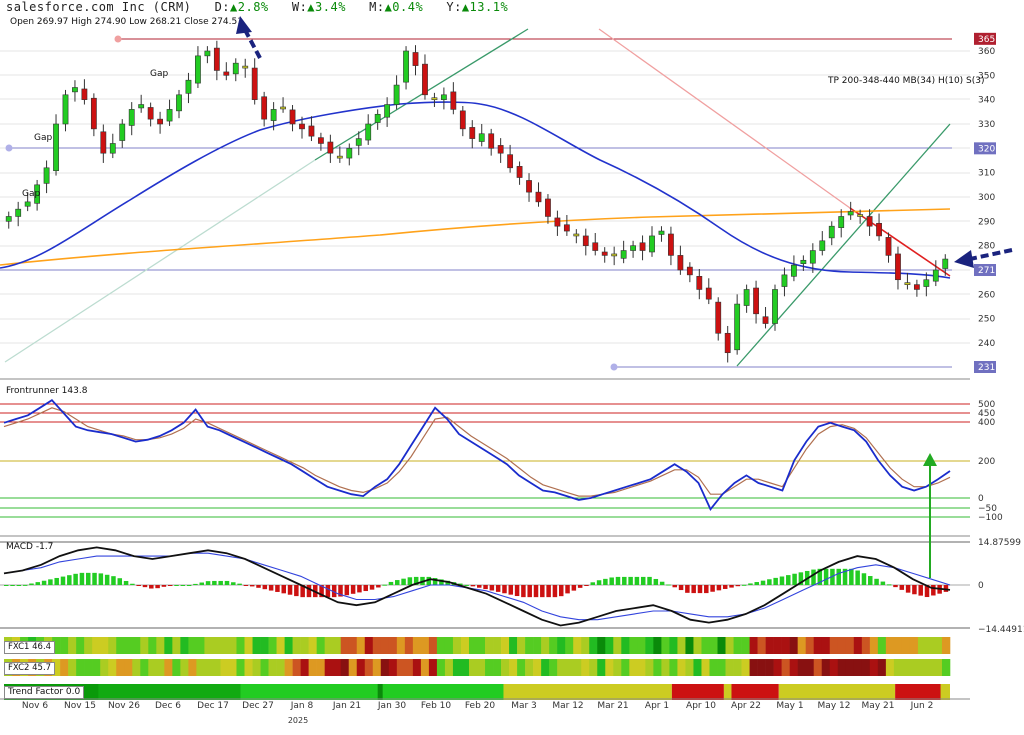 The height and width of the screenshot is (735, 1024). What do you see at coordinates (986, 344) in the screenshot?
I see `price-tick-label: 240` at bounding box center [986, 344].